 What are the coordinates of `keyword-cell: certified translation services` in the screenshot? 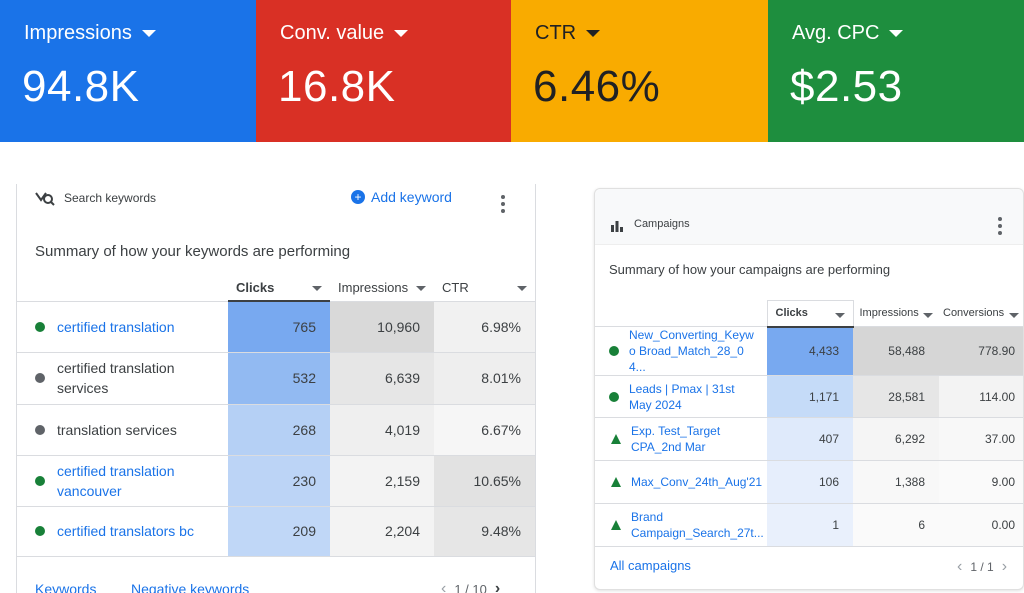 It's located at (122, 378).